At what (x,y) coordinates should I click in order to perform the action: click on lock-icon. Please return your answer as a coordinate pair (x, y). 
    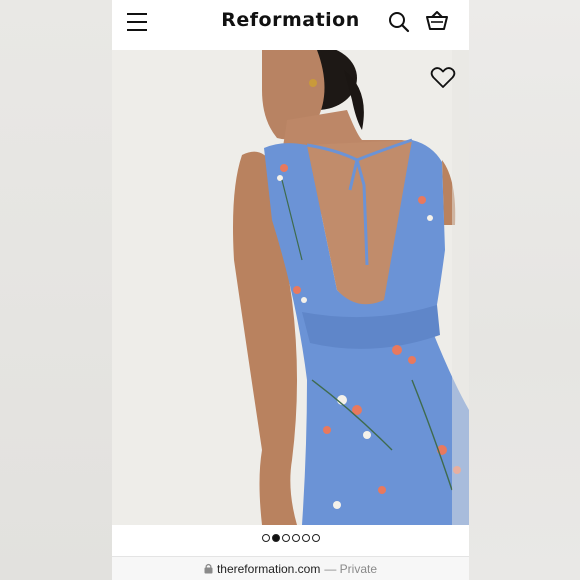
    Looking at the image, I should click on (208, 568).